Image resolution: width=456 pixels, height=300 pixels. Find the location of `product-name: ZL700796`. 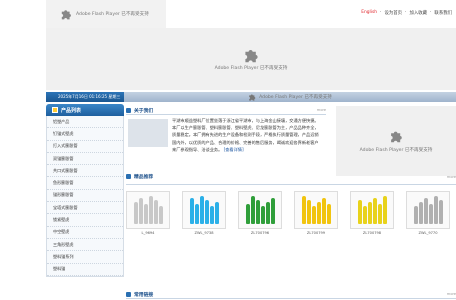

product-name: ZL700796 is located at coordinates (260, 233).